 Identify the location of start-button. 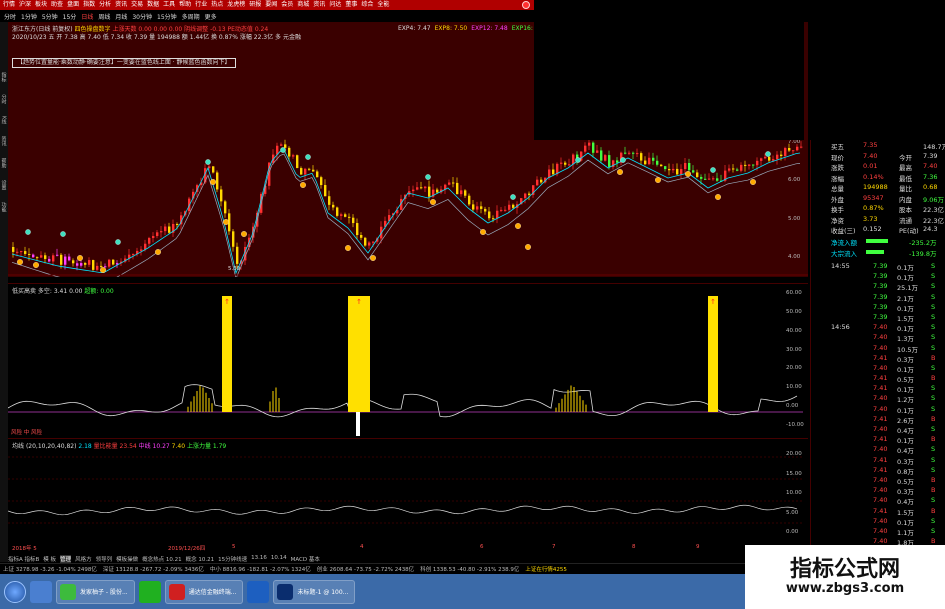
(15, 591).